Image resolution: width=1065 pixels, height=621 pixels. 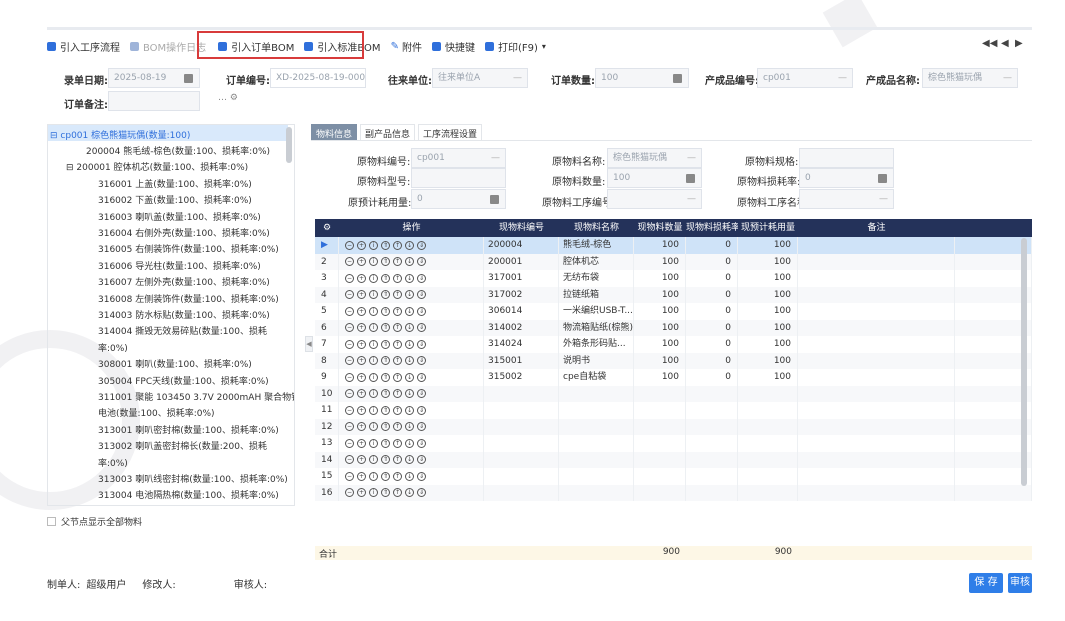 What do you see at coordinates (521, 245) in the screenshot?
I see `cell-code: 200004` at bounding box center [521, 245].